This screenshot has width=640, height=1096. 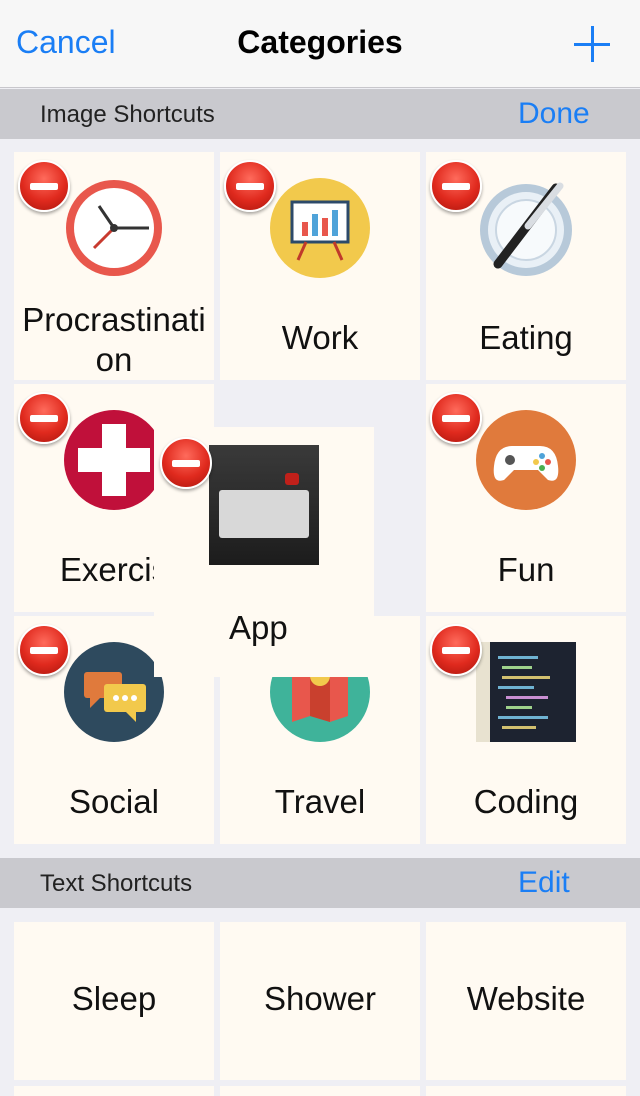 I want to click on plus-icon, so click(x=592, y=44).